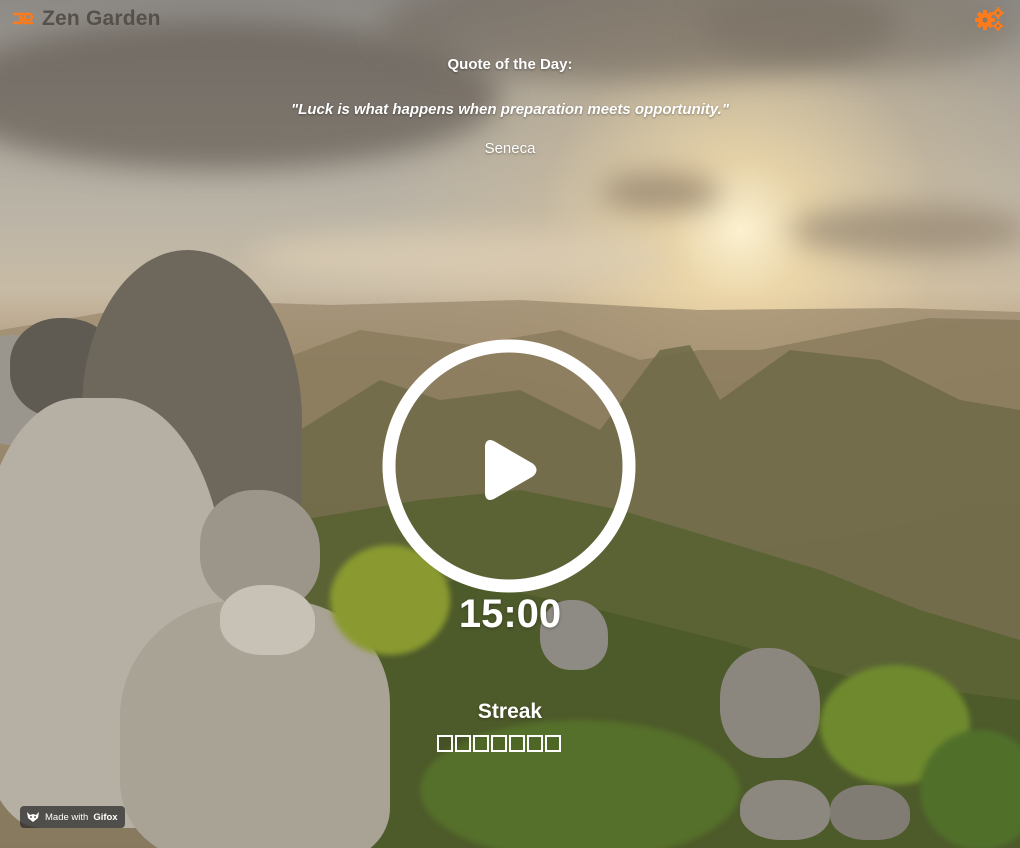  What do you see at coordinates (510, 711) in the screenshot?
I see `streak-label: Streak` at bounding box center [510, 711].